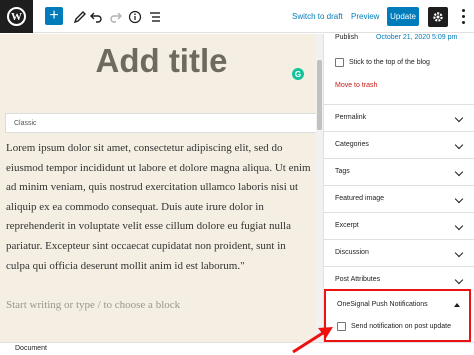 The image size is (474, 355). What do you see at coordinates (25, 123) in the screenshot?
I see `classic-block-label: Classic` at bounding box center [25, 123].